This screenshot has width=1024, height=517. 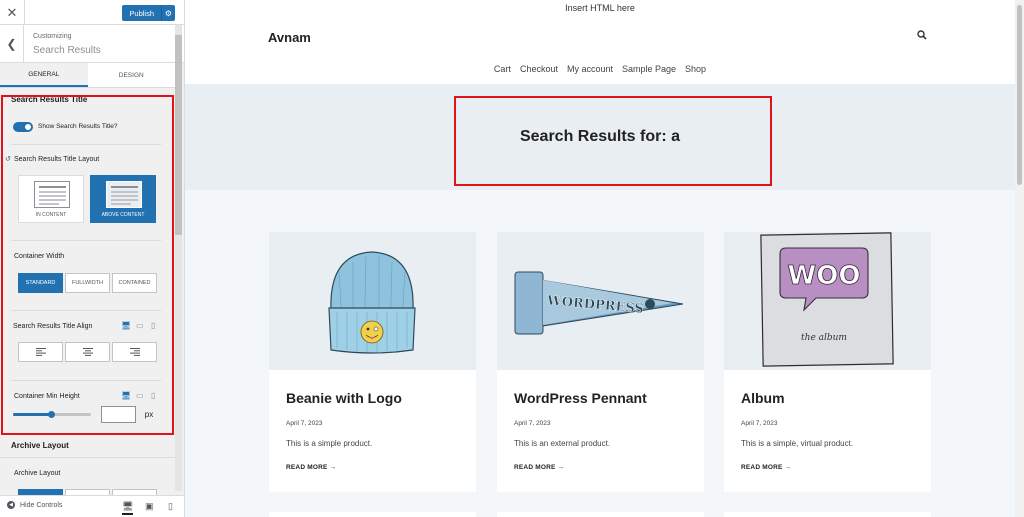 What do you see at coordinates (922, 35) in the screenshot?
I see `search-icon` at bounding box center [922, 35].